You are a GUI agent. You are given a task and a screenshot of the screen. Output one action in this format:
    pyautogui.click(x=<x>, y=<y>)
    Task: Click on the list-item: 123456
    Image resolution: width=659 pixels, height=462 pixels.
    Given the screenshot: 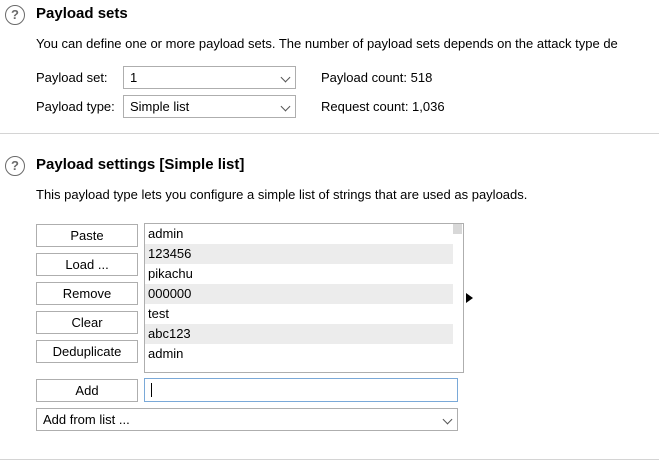 What is the action you would take?
    pyautogui.click(x=304, y=254)
    